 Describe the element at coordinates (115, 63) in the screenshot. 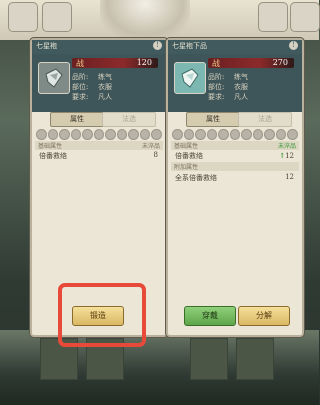

I see `power-bar: 战 120` at that location.